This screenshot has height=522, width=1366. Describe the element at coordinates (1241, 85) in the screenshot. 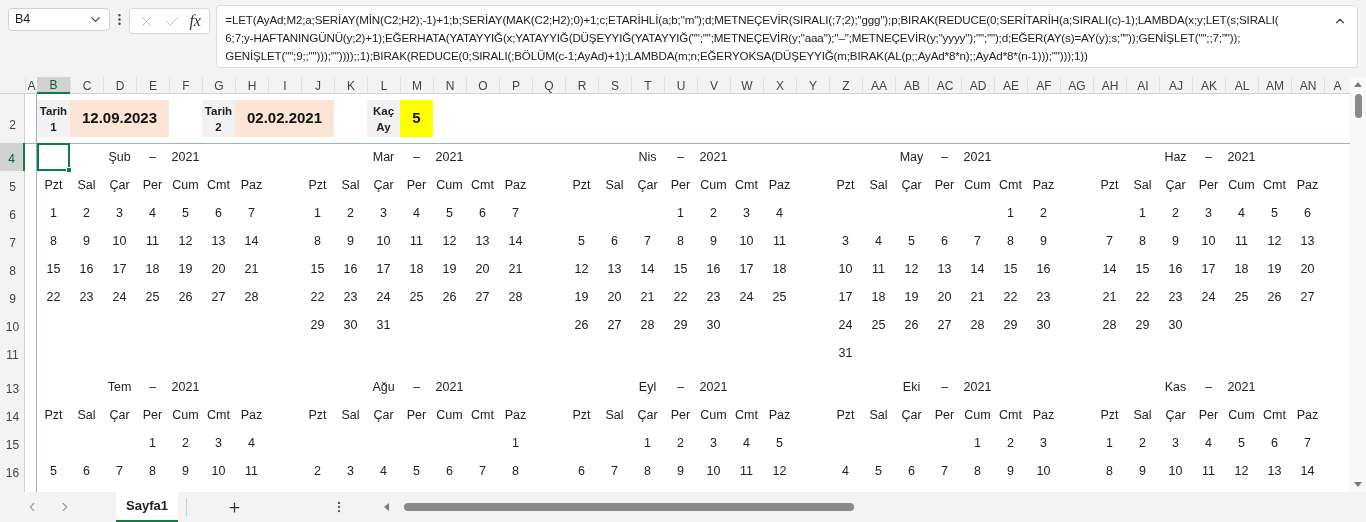

I see `column-header: AL` at that location.